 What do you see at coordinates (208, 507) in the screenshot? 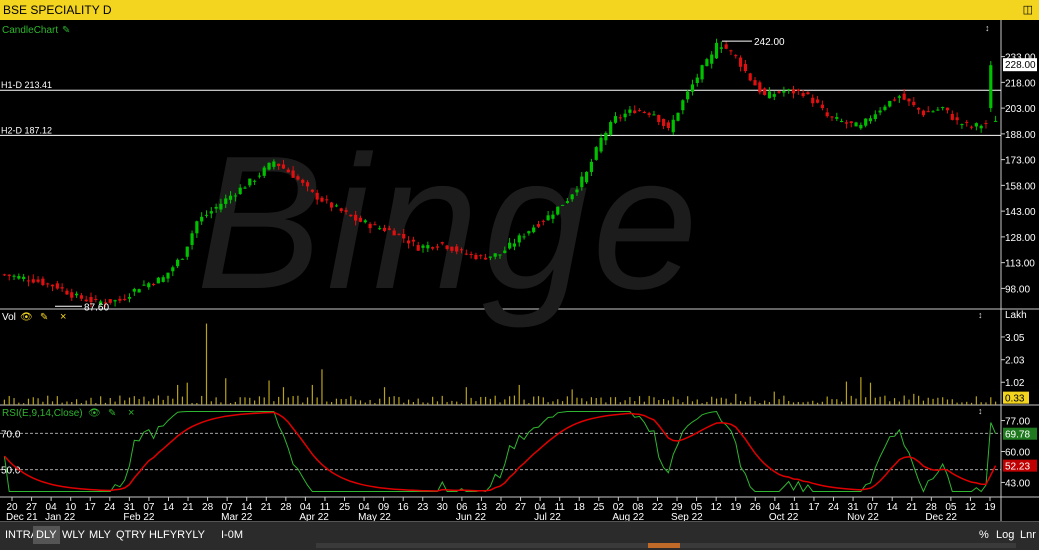
I see `x-tick-label: 28` at bounding box center [208, 507].